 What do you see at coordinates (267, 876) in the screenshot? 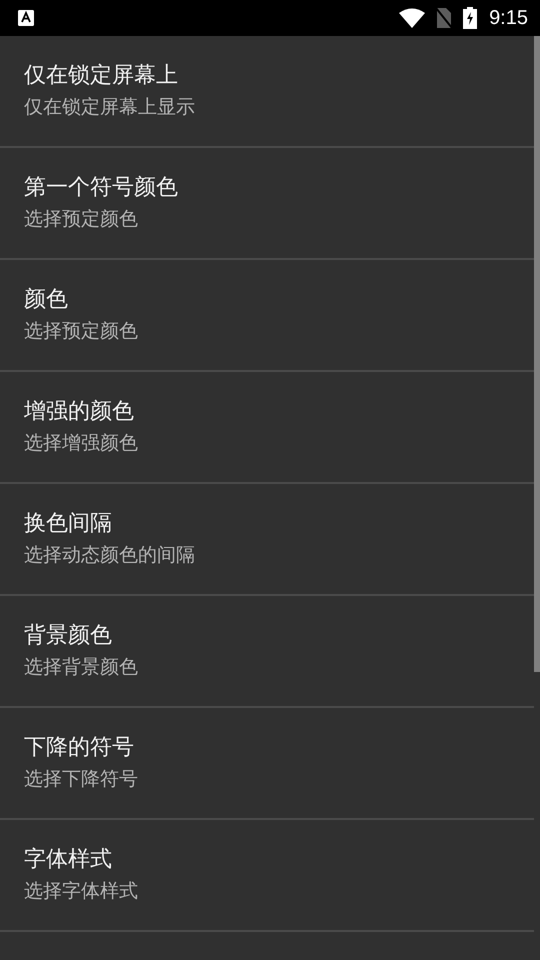
I see `settings-item: 字体样式 选择字体样式` at bounding box center [267, 876].